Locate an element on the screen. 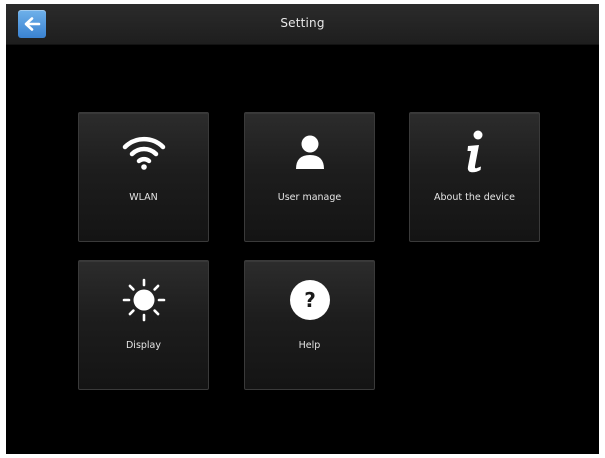 The image size is (605, 458). tile-display-label: Display is located at coordinates (143, 345).